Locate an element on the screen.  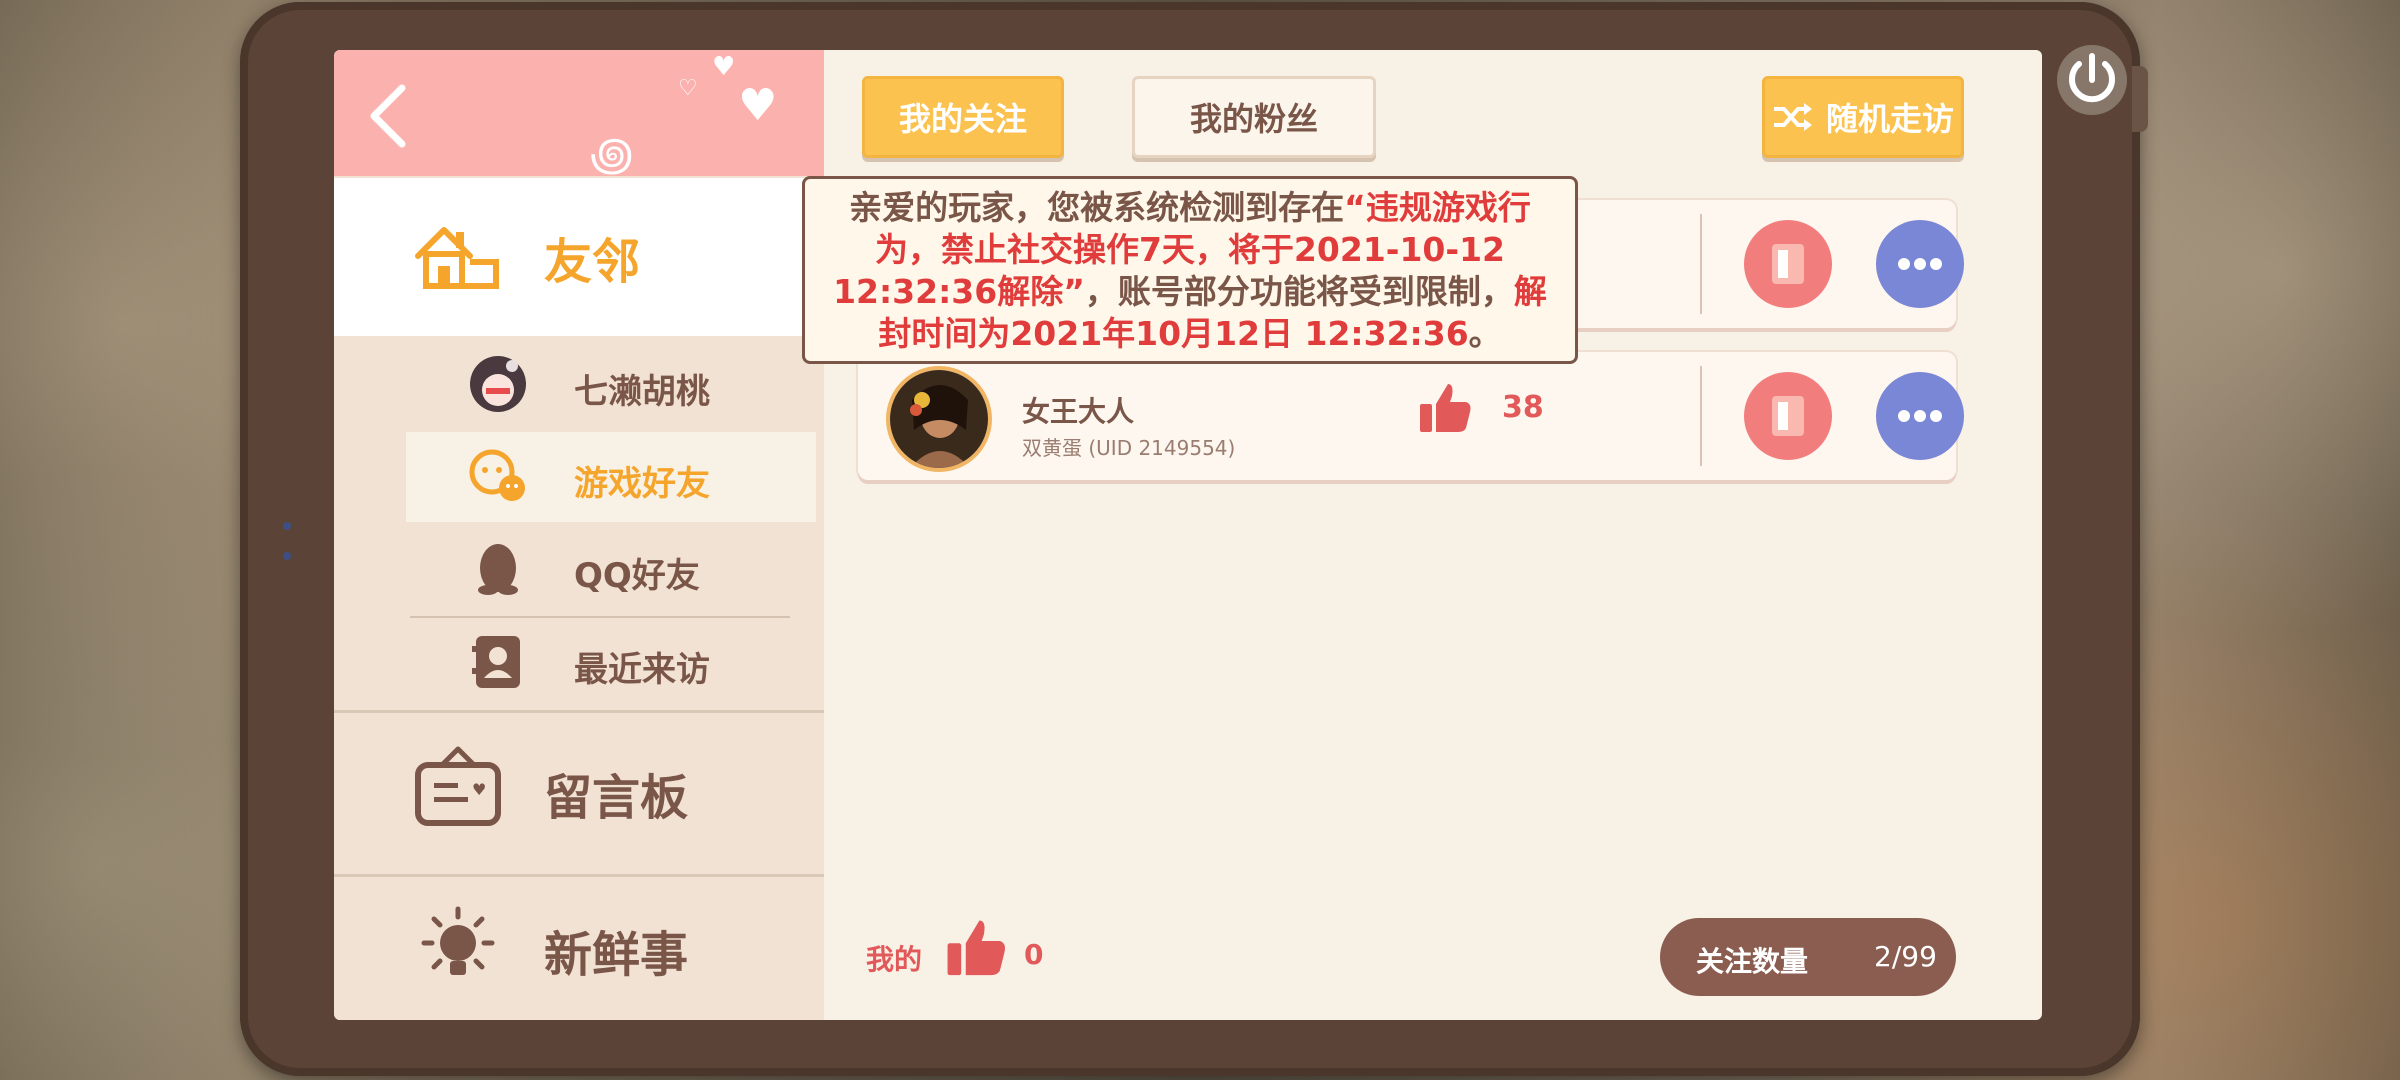
friends-faces-icon is located at coordinates (497, 475).